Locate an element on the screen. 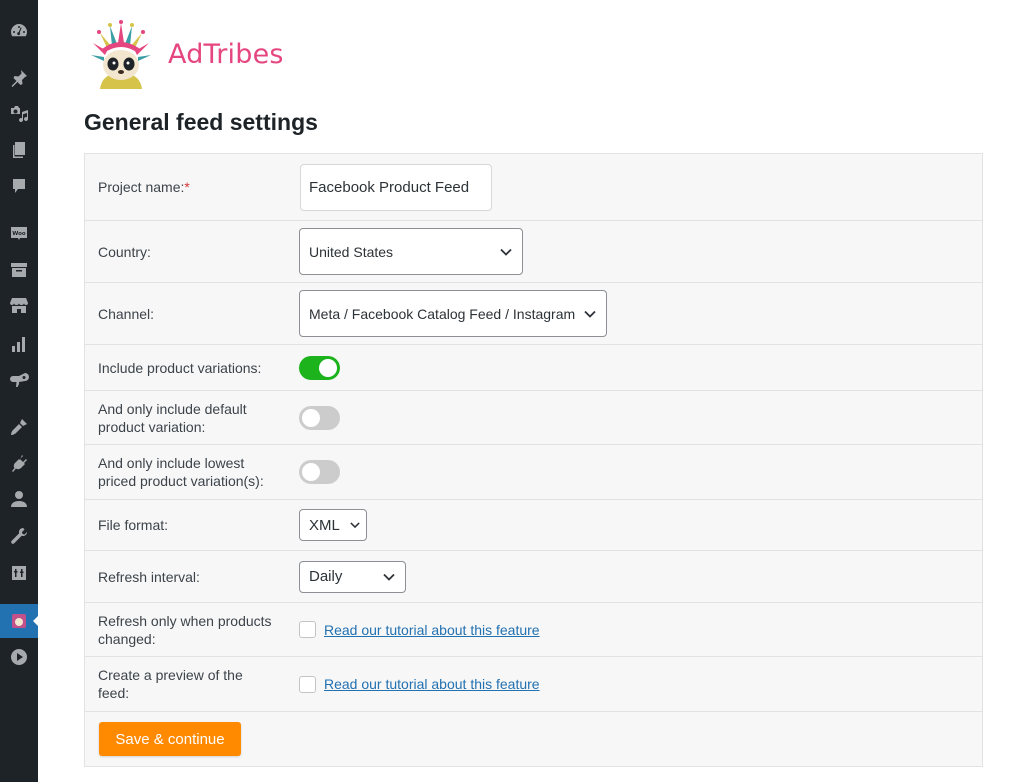  admin-menu-store is located at coordinates (19, 305).